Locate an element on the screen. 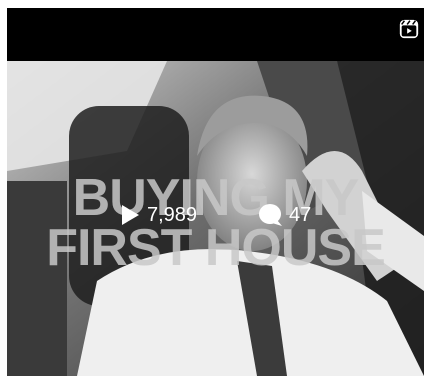 The height and width of the screenshot is (376, 424). views-stat: 7,989 is located at coordinates (157, 215).